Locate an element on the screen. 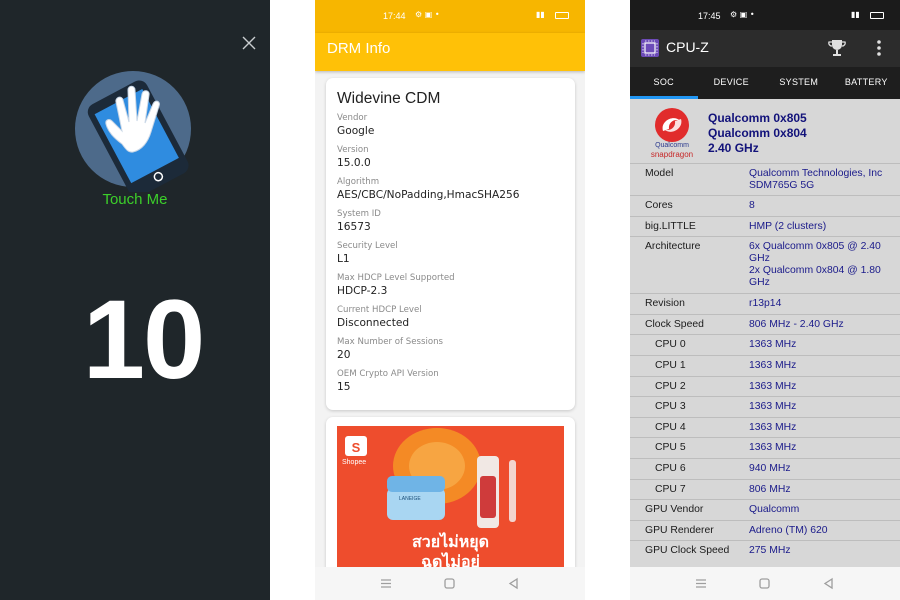 This screenshot has height=600, width=900. row-value: 8 is located at coordinates (752, 205).